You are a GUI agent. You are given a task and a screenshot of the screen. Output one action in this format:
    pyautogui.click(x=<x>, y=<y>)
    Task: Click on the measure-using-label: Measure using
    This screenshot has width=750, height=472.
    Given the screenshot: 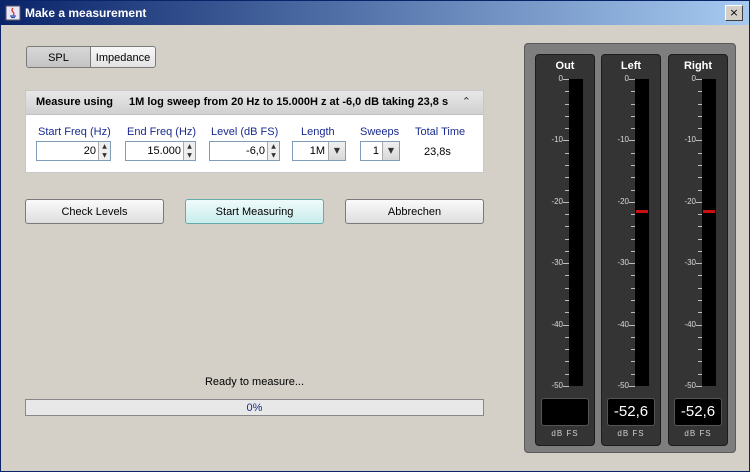 What is the action you would take?
    pyautogui.click(x=75, y=102)
    